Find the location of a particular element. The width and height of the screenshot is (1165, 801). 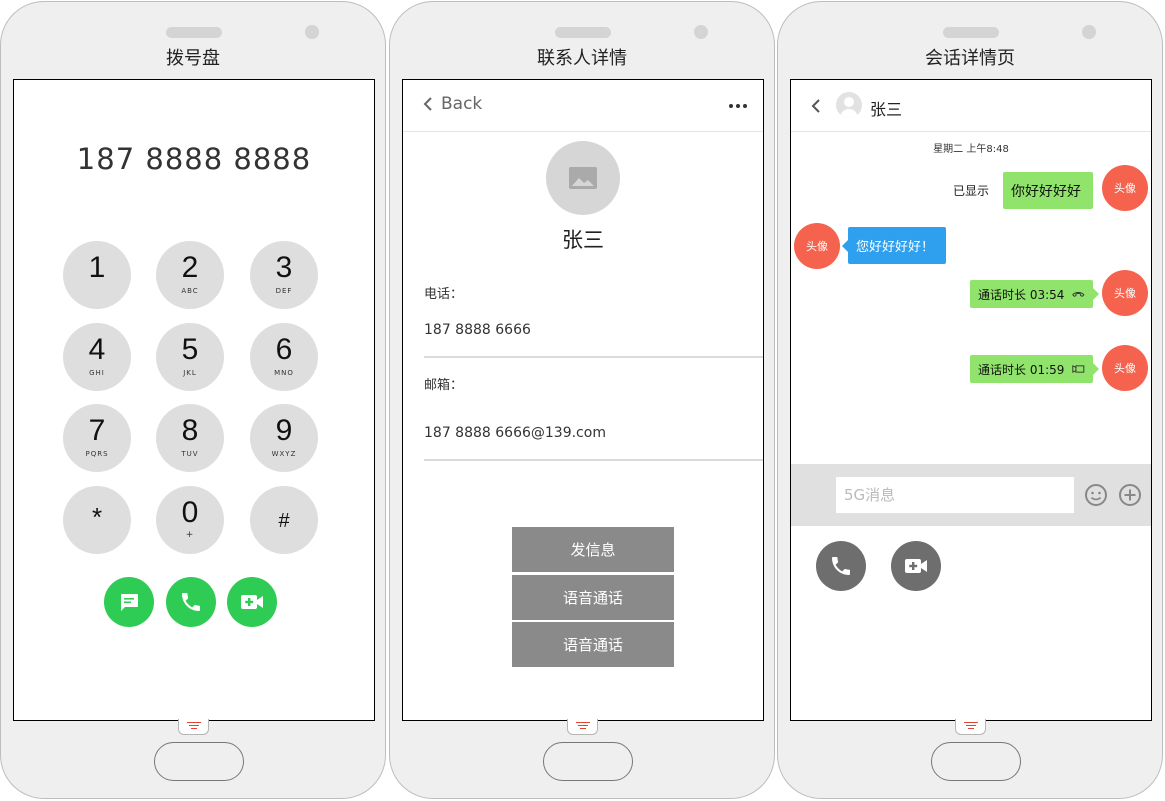

phone-value: 187 8888 6666 is located at coordinates (477, 330).